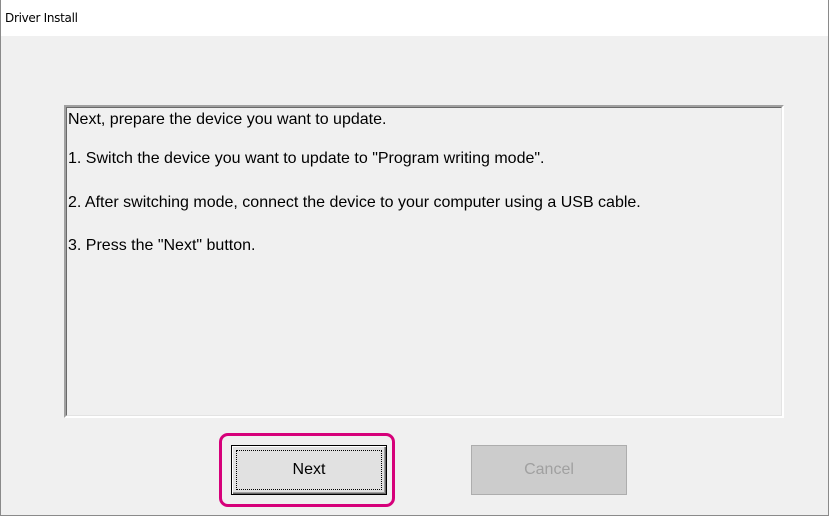  Describe the element at coordinates (414, 18) in the screenshot. I see `title-bar: Driver Install` at that location.